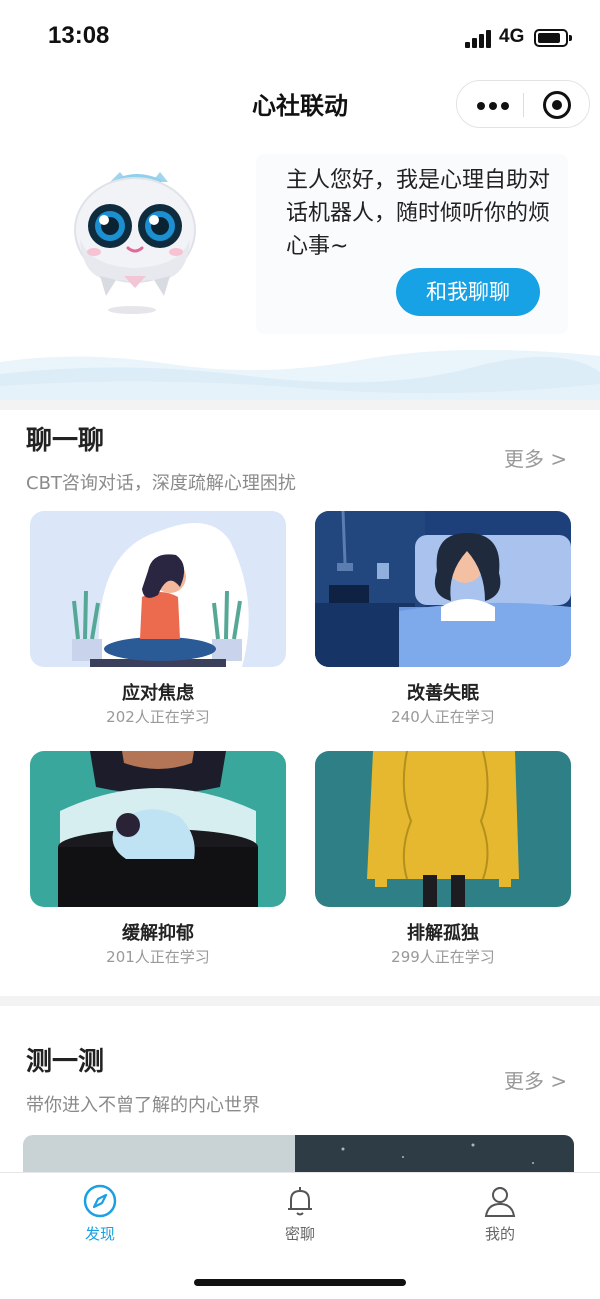  Describe the element at coordinates (418, 213) in the screenshot. I see `greeting-text: 主人您好，我是心理自助对话机器人，随时倾听你的烦心事~` at that location.